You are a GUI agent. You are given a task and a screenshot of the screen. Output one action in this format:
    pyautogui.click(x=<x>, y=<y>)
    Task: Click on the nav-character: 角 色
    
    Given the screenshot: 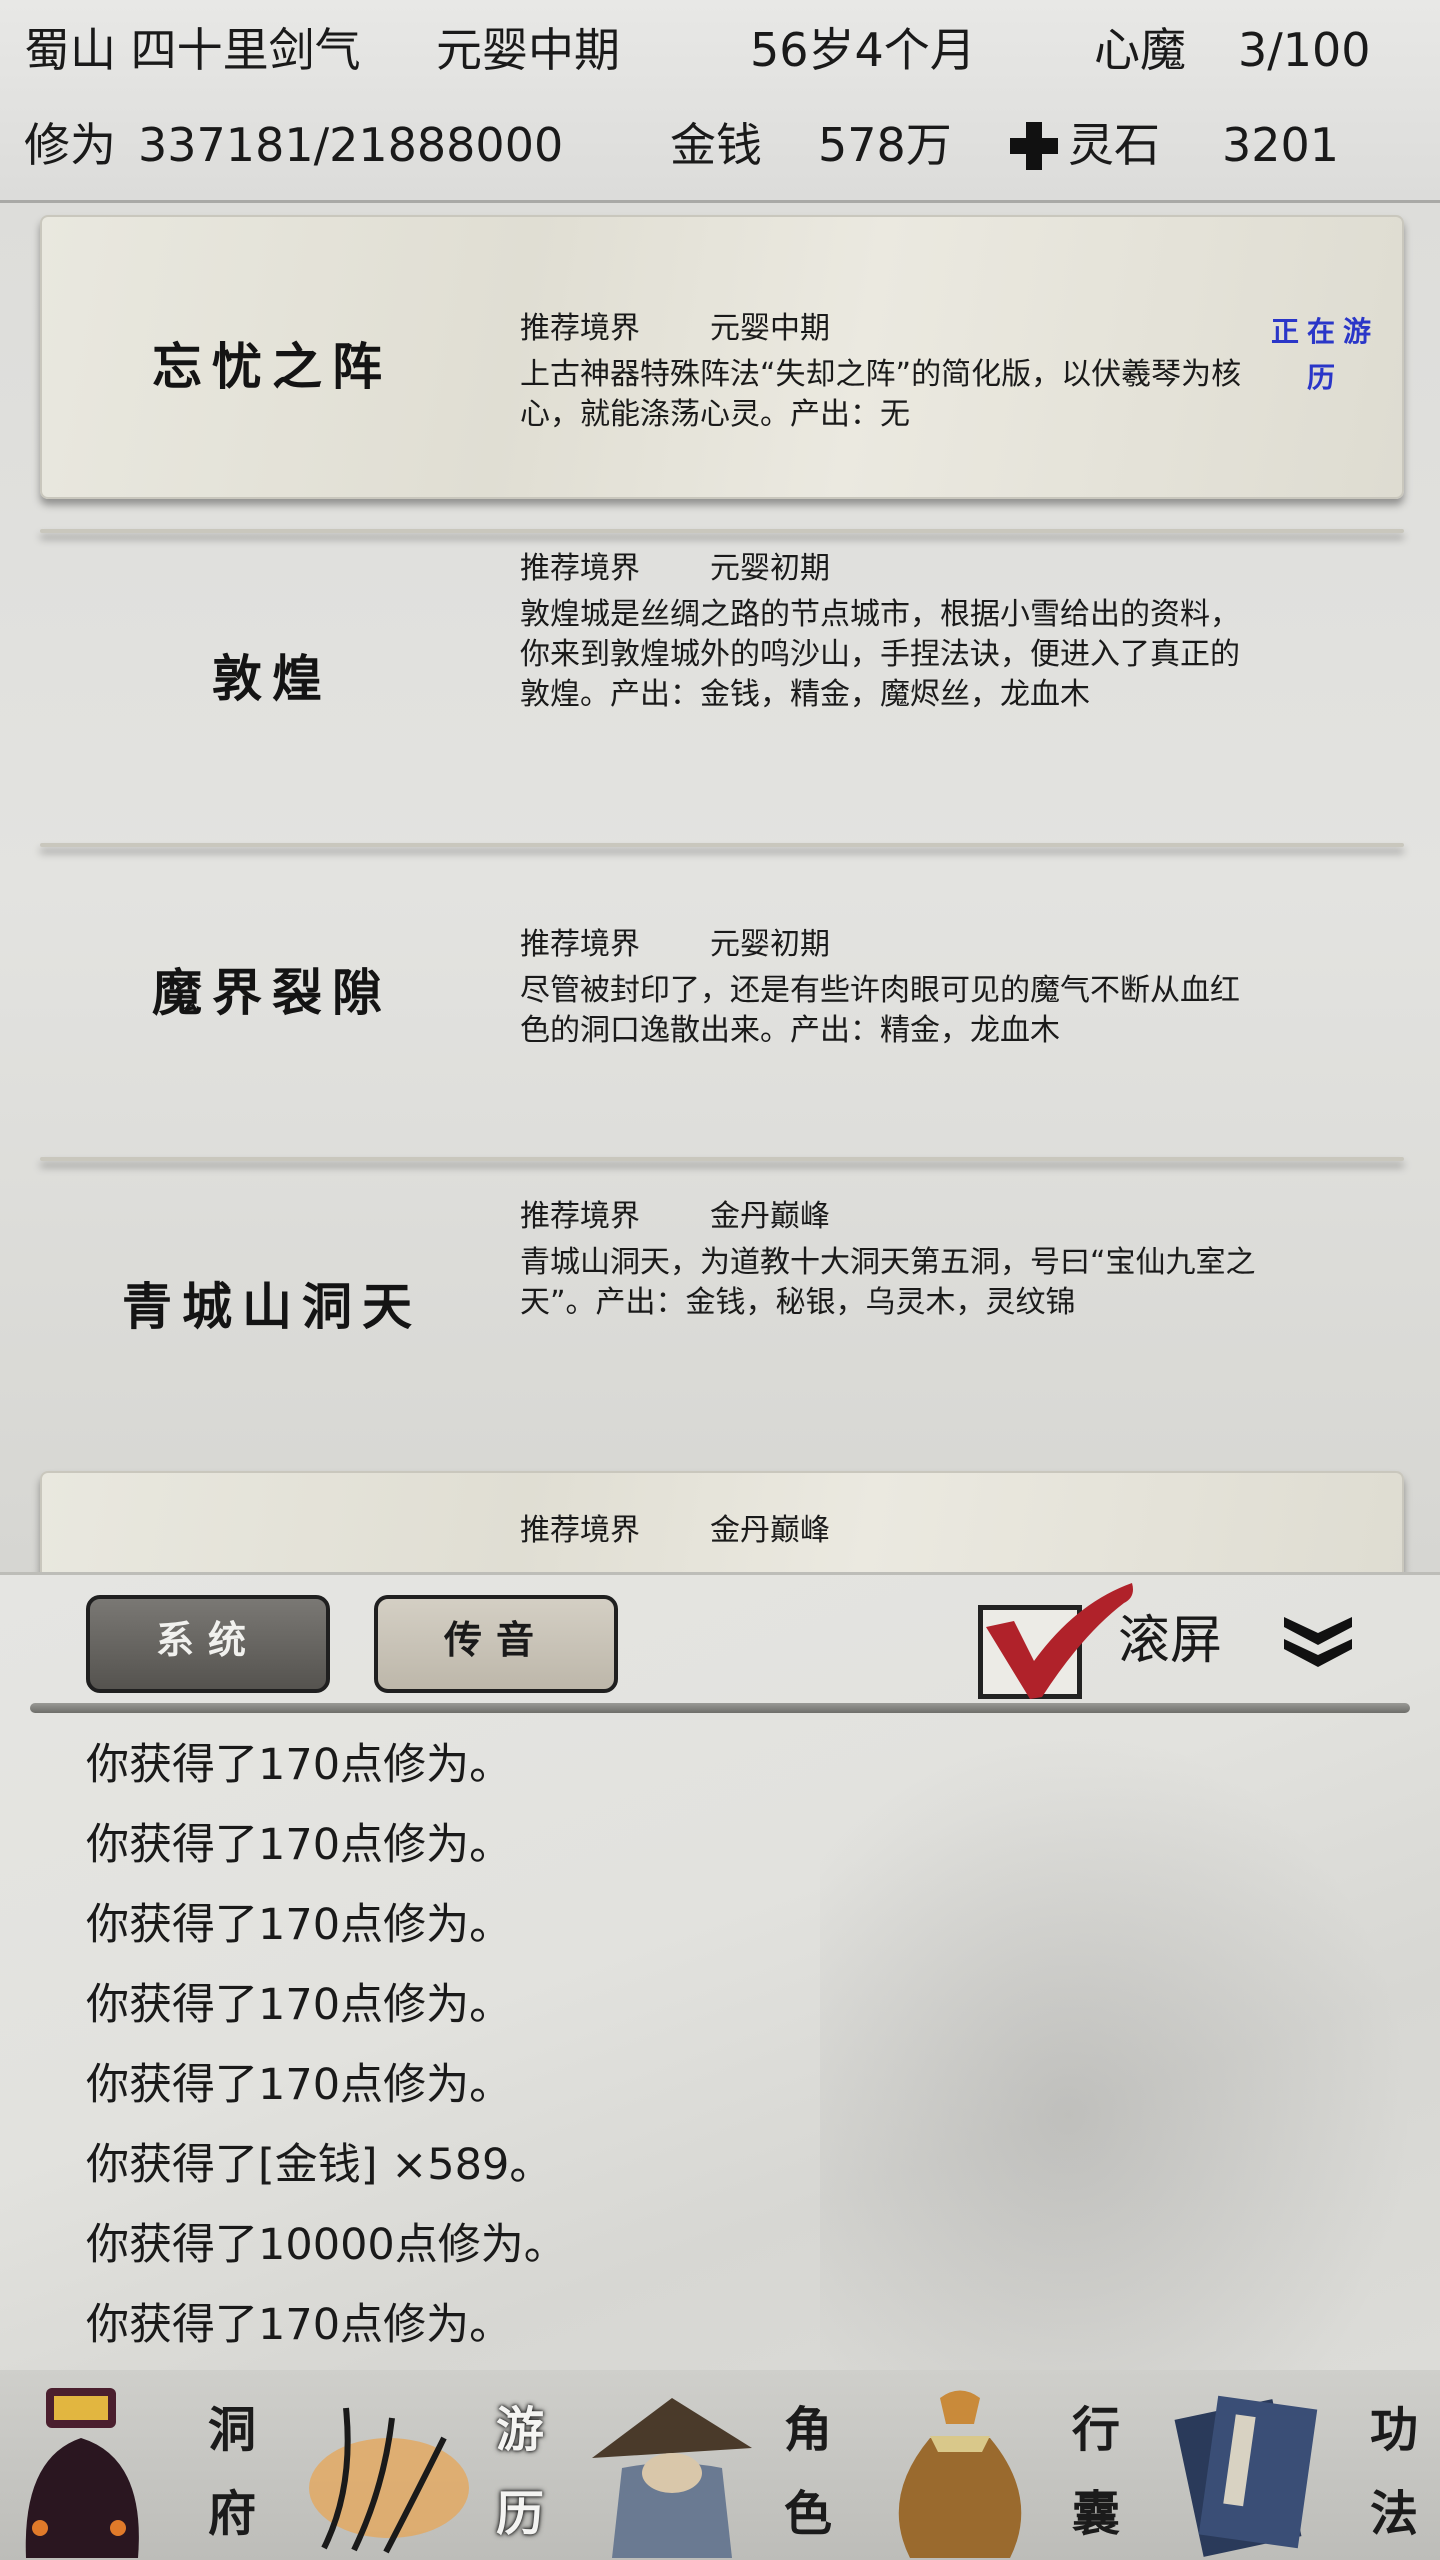 What is the action you would take?
    pyautogui.click(x=720, y=2465)
    